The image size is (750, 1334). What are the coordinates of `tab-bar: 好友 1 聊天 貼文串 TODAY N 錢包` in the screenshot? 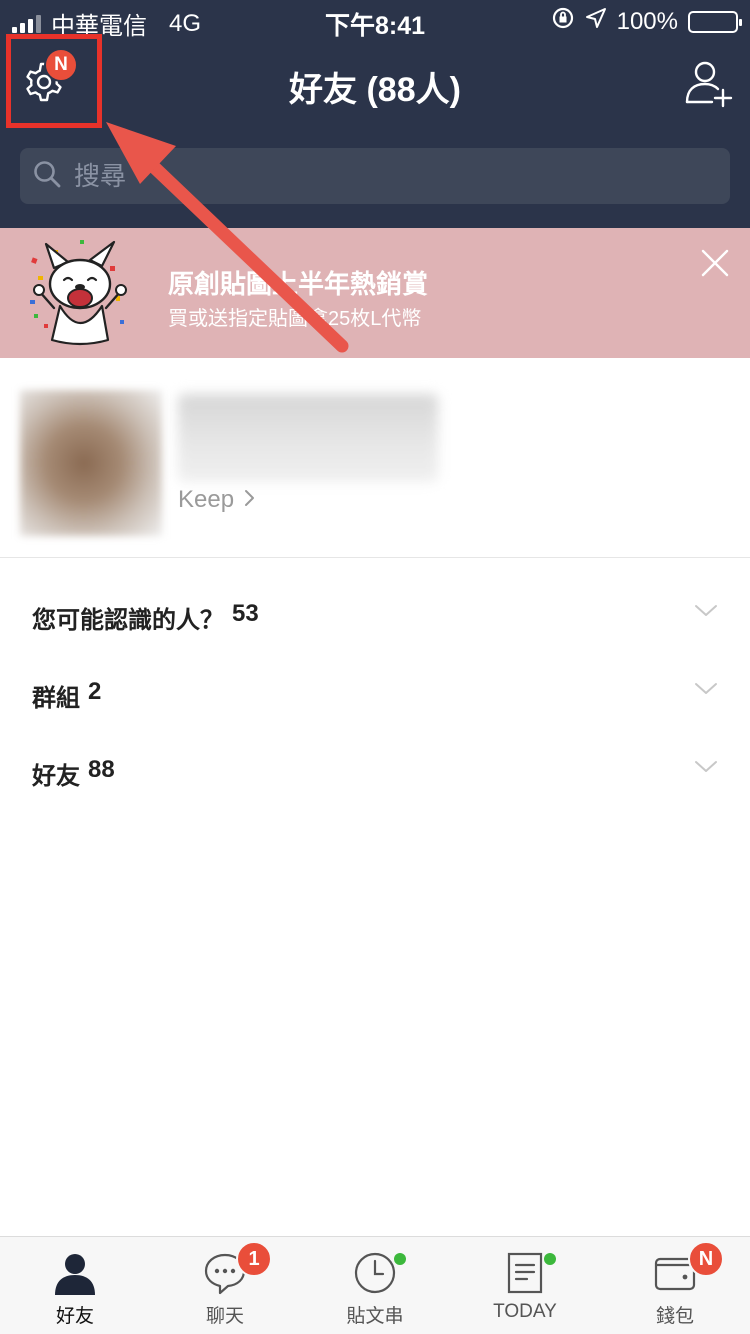 It's located at (375, 1285).